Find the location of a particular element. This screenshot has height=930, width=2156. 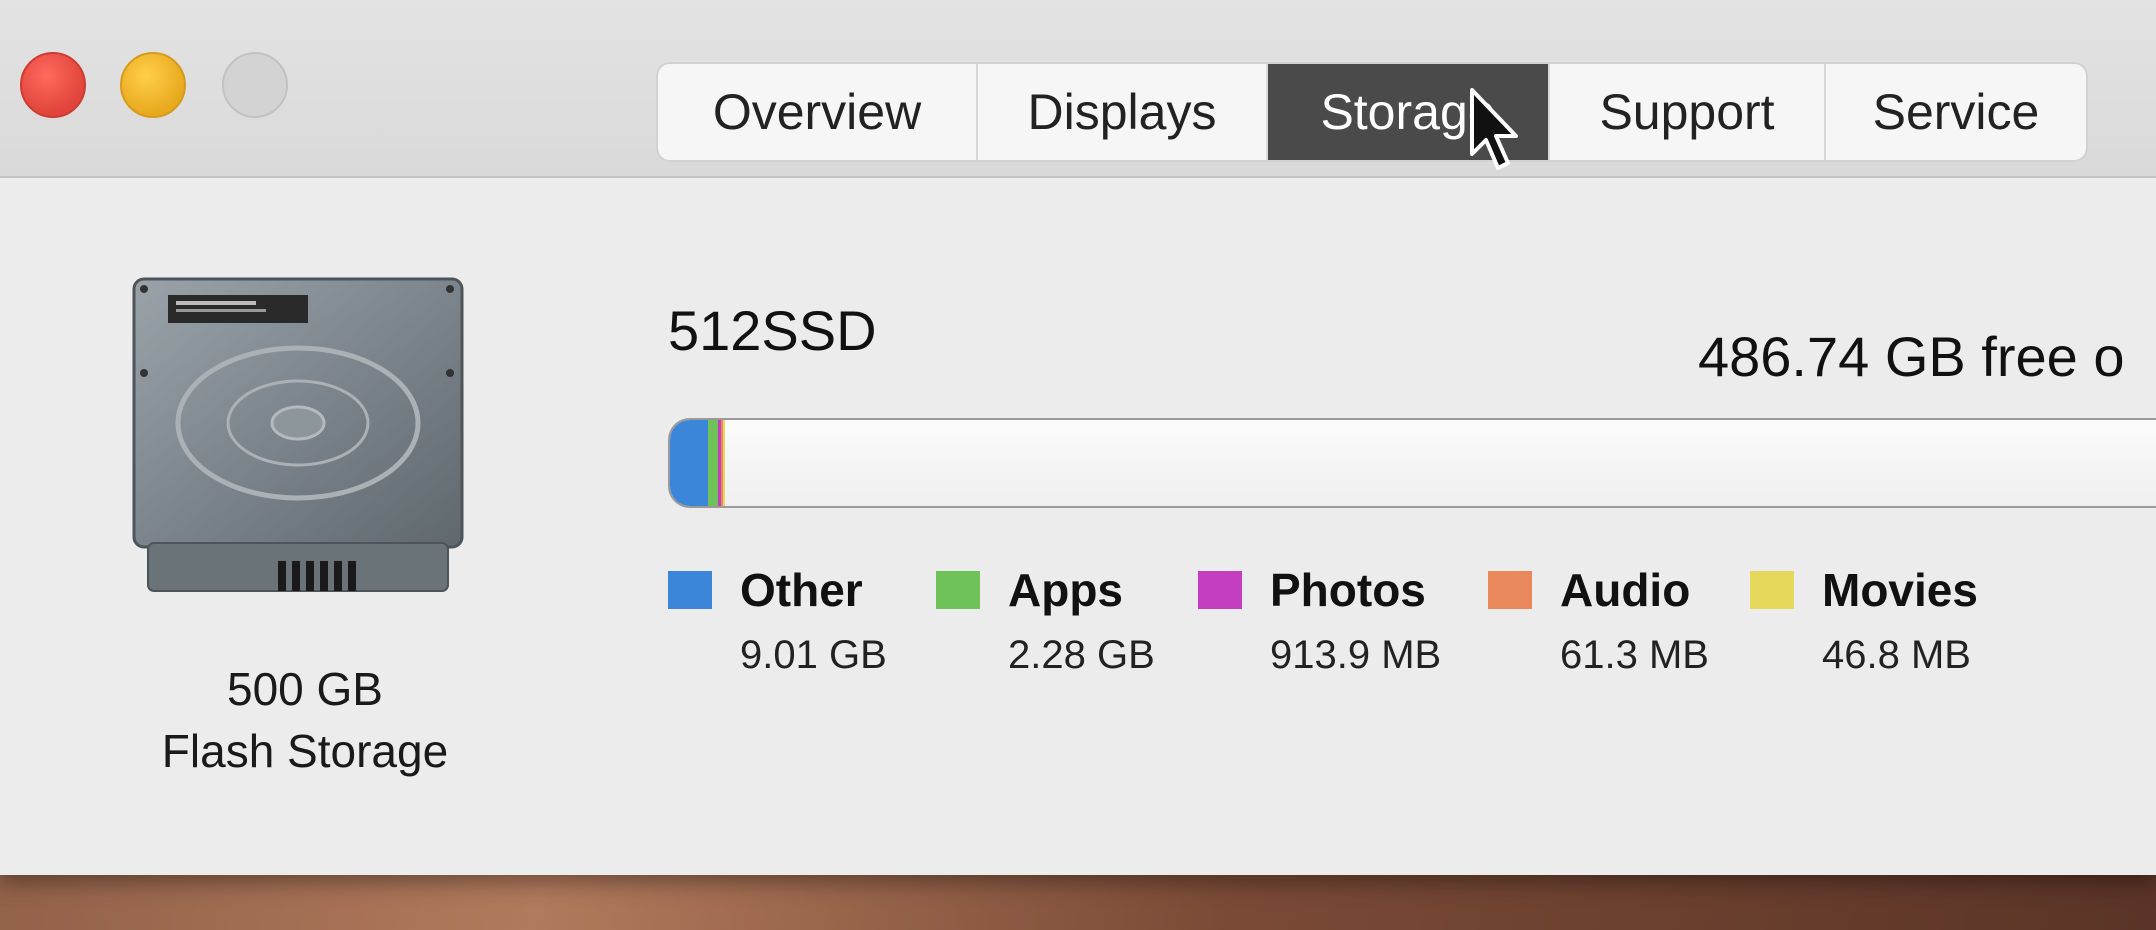

legend-label-photos: Photos is located at coordinates (1348, 590).